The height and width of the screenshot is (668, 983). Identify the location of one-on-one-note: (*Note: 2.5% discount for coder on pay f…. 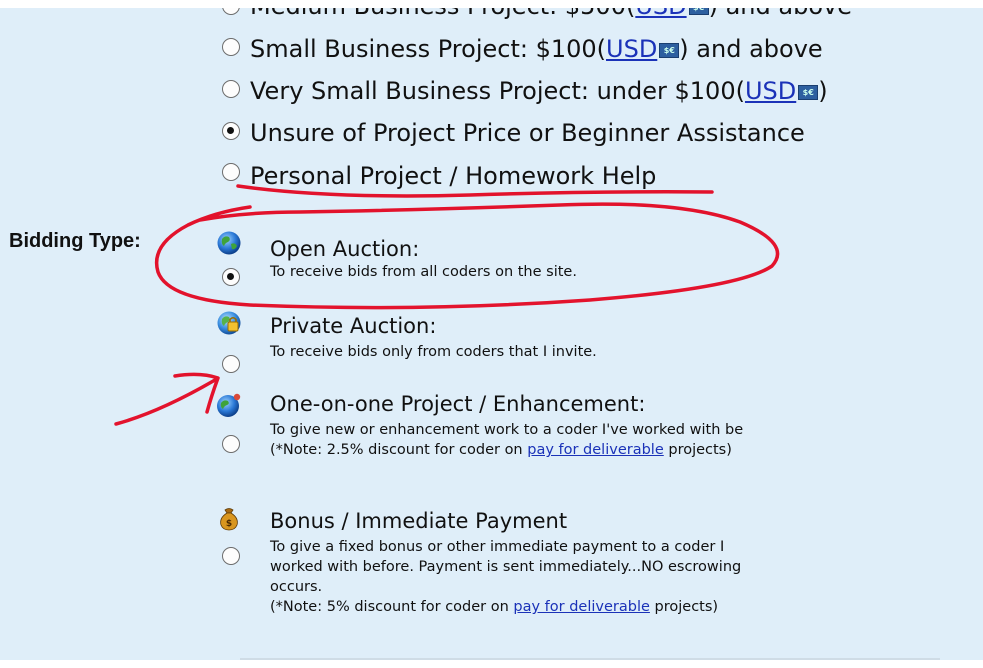
(501, 450).